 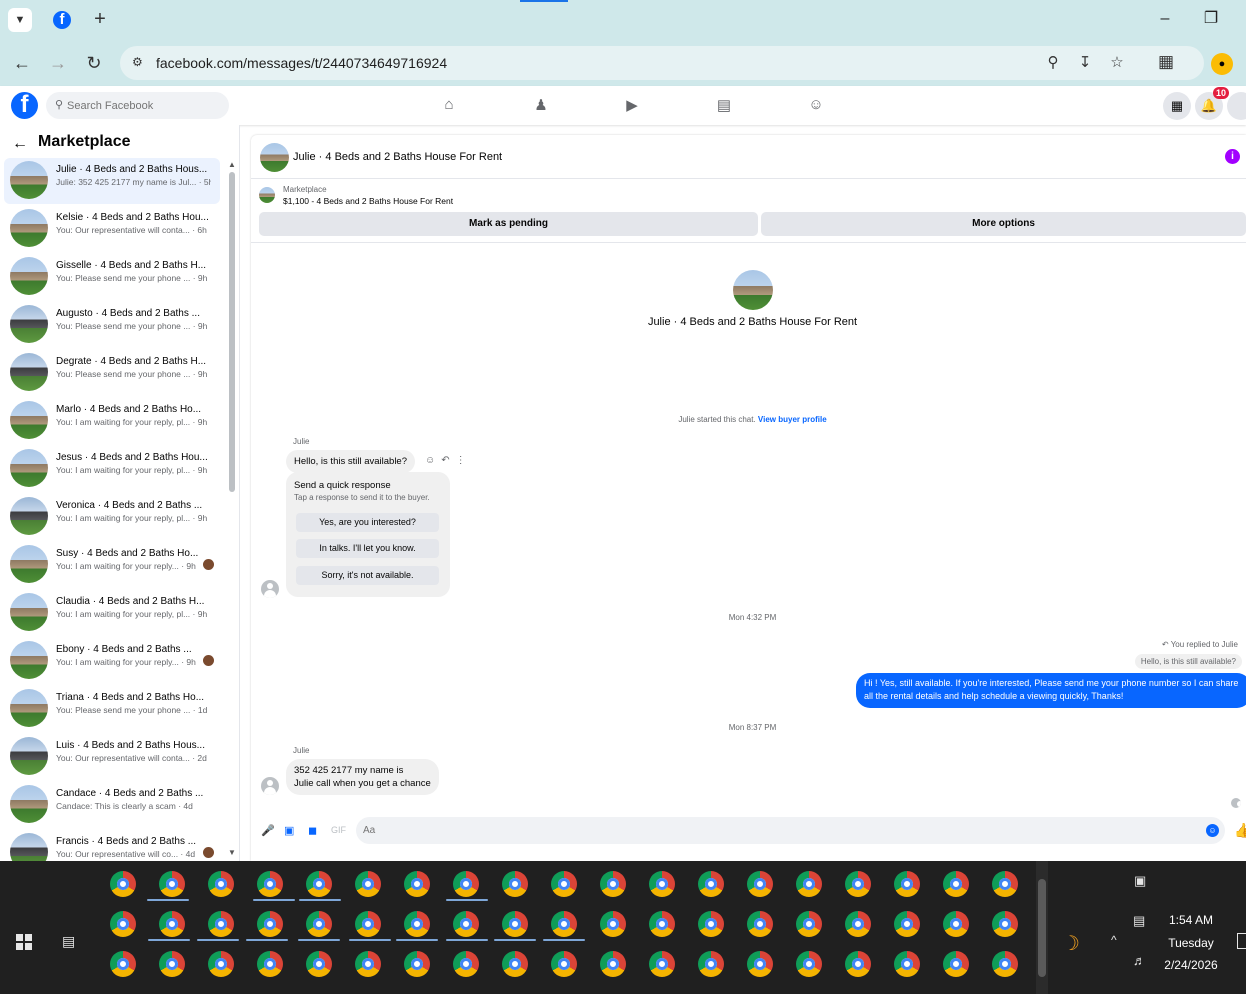 I want to click on buyer-avatar, so click(x=753, y=290).